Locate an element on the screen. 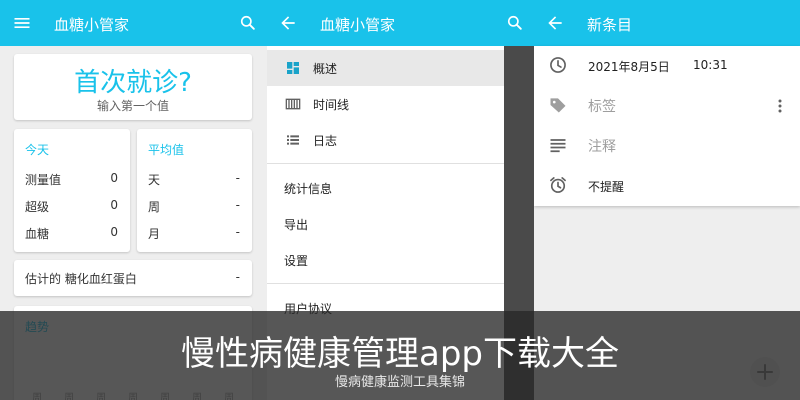  dashboard-icon is located at coordinates (293, 68).